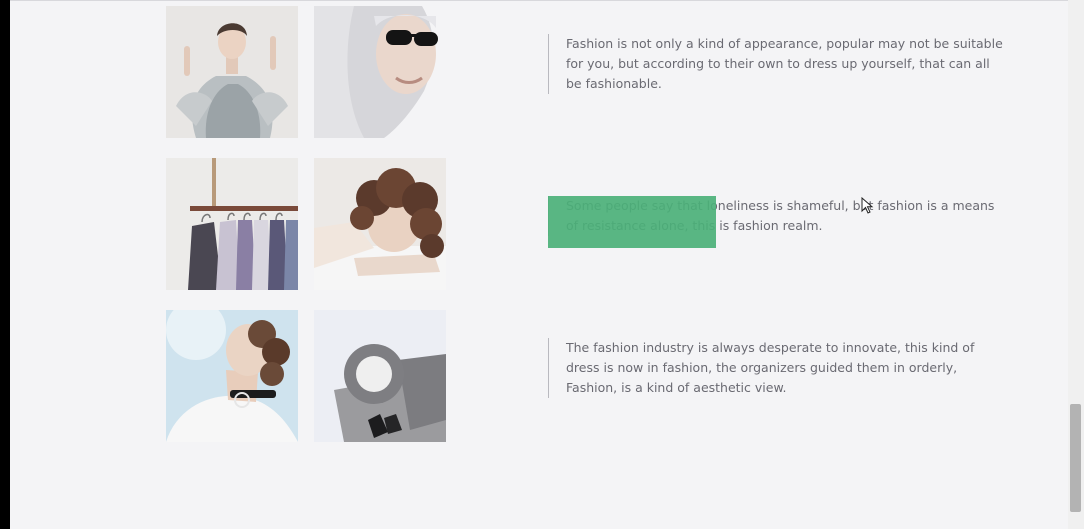  What do you see at coordinates (232, 72) in the screenshot?
I see `photo-woman-pleated-gown` at bounding box center [232, 72].